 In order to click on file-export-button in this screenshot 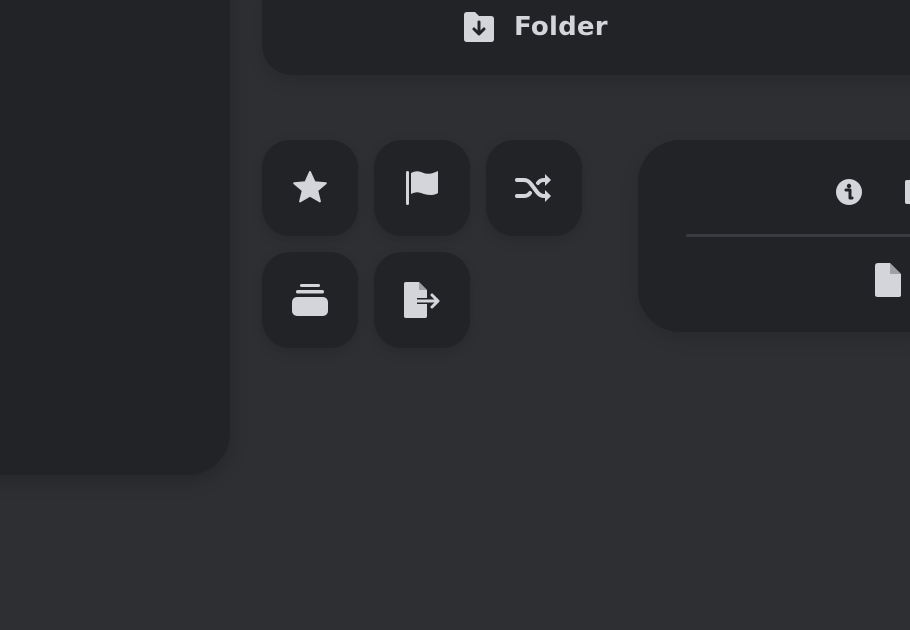, I will do `click(422, 300)`.